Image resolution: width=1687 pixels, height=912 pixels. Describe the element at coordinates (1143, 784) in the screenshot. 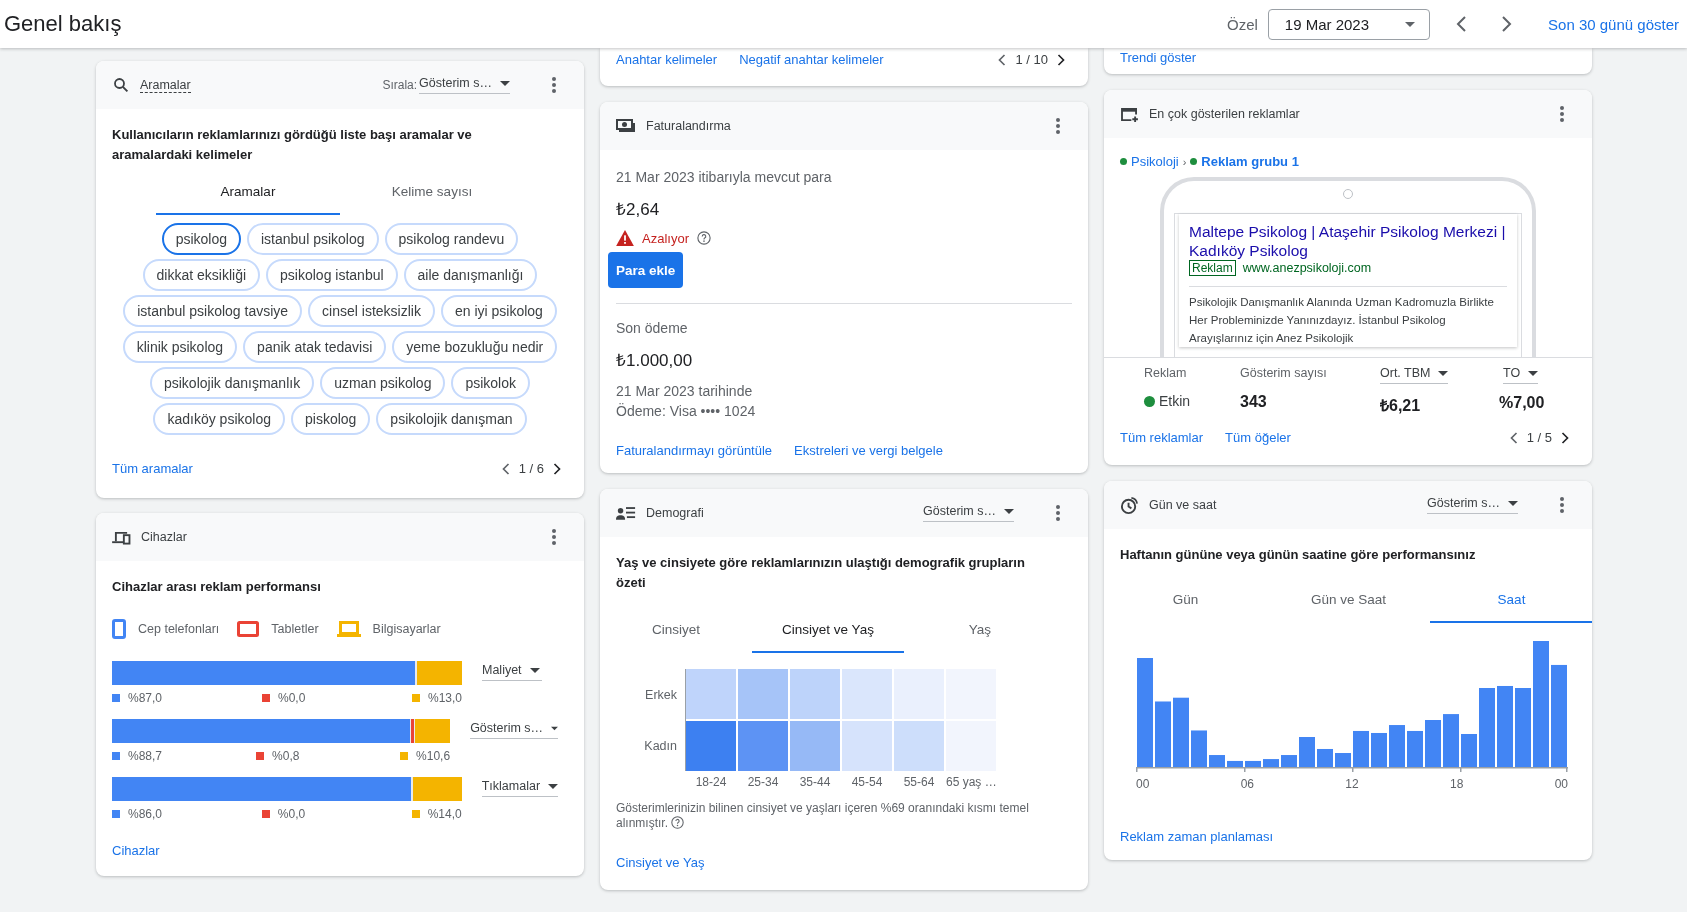

I see `axis-label: 00` at that location.